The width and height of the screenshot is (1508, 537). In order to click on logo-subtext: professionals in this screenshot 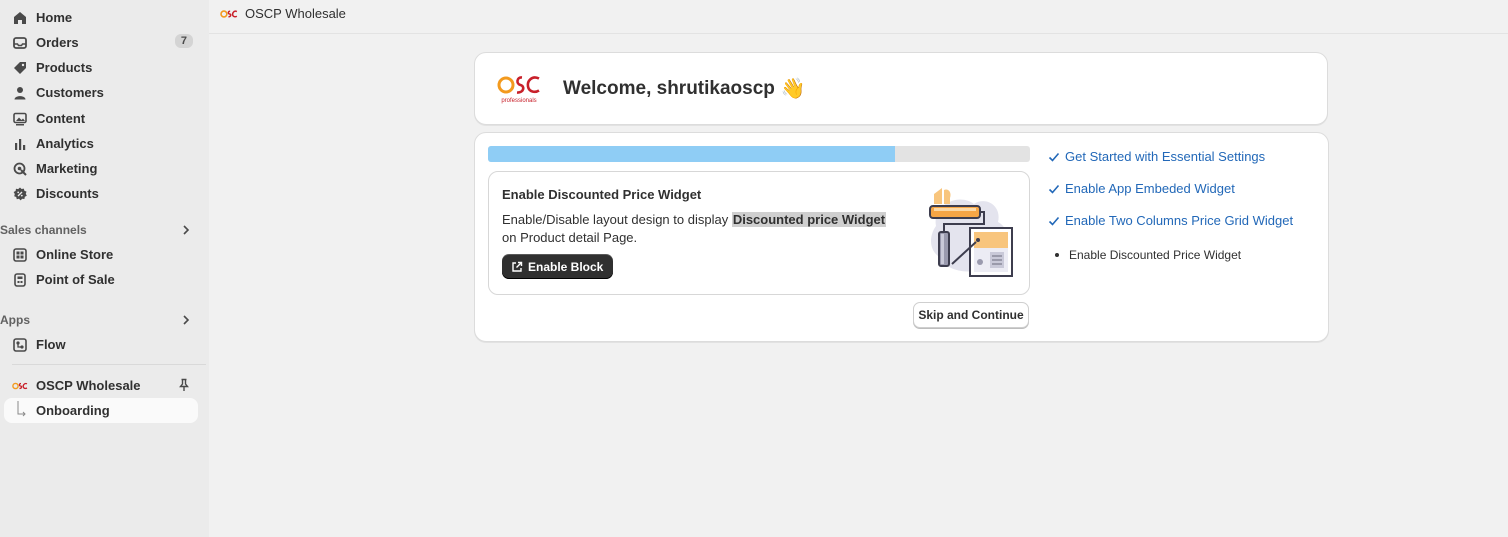, I will do `click(519, 100)`.